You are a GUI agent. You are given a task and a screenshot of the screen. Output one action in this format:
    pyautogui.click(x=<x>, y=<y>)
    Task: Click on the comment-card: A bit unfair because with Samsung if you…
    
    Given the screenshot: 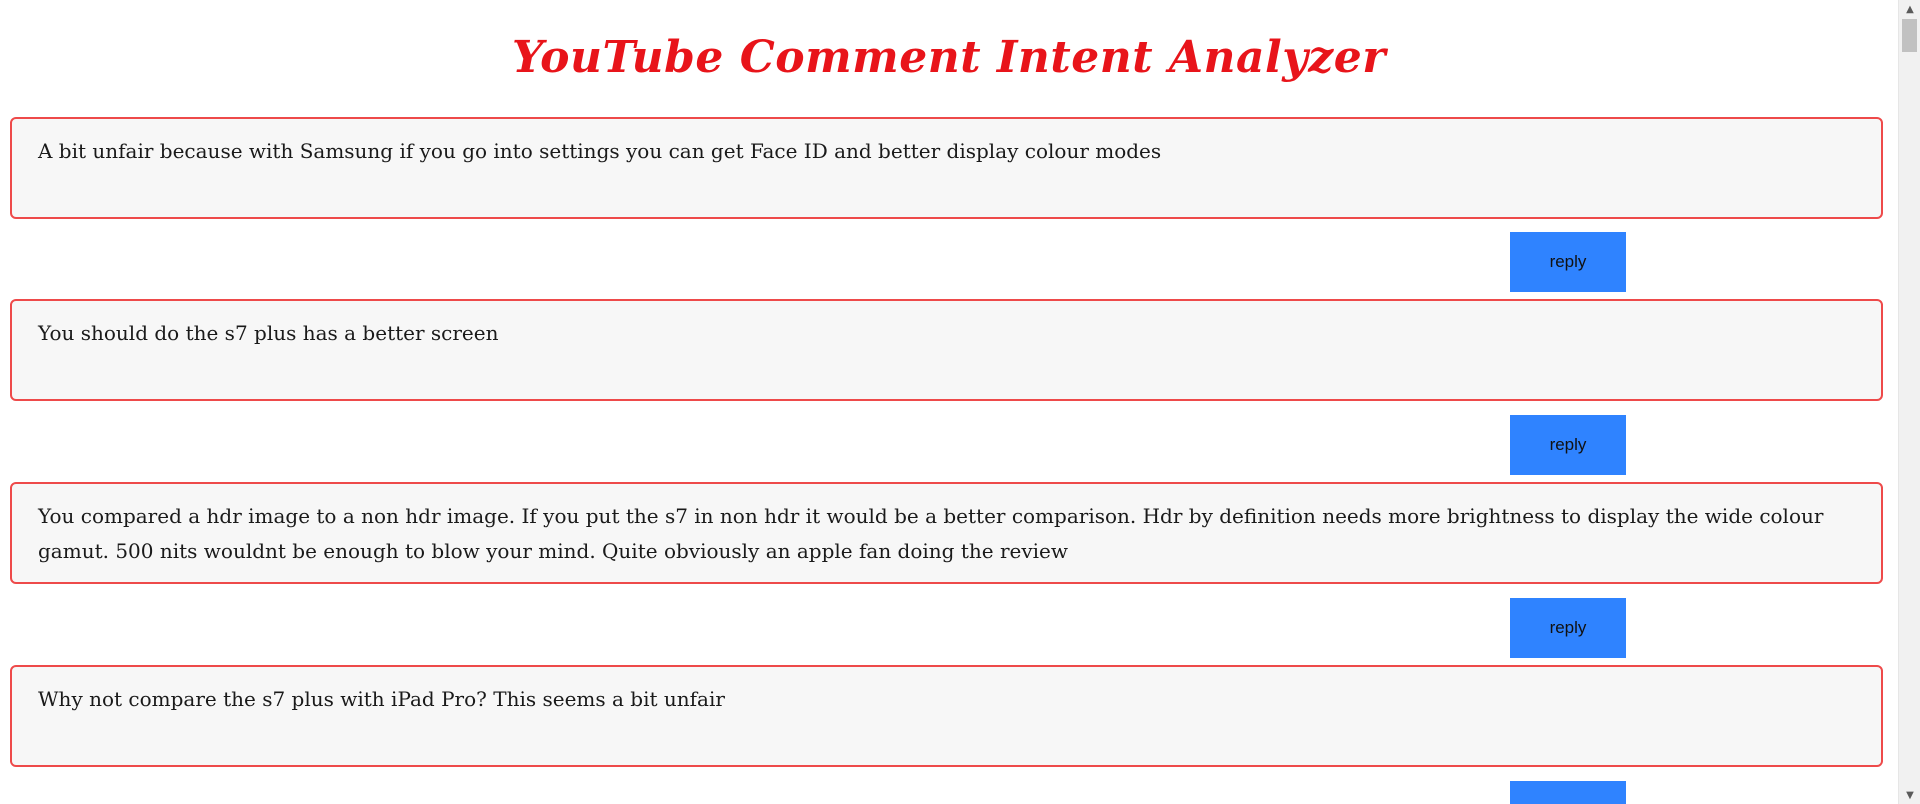 What is the action you would take?
    pyautogui.click(x=946, y=168)
    